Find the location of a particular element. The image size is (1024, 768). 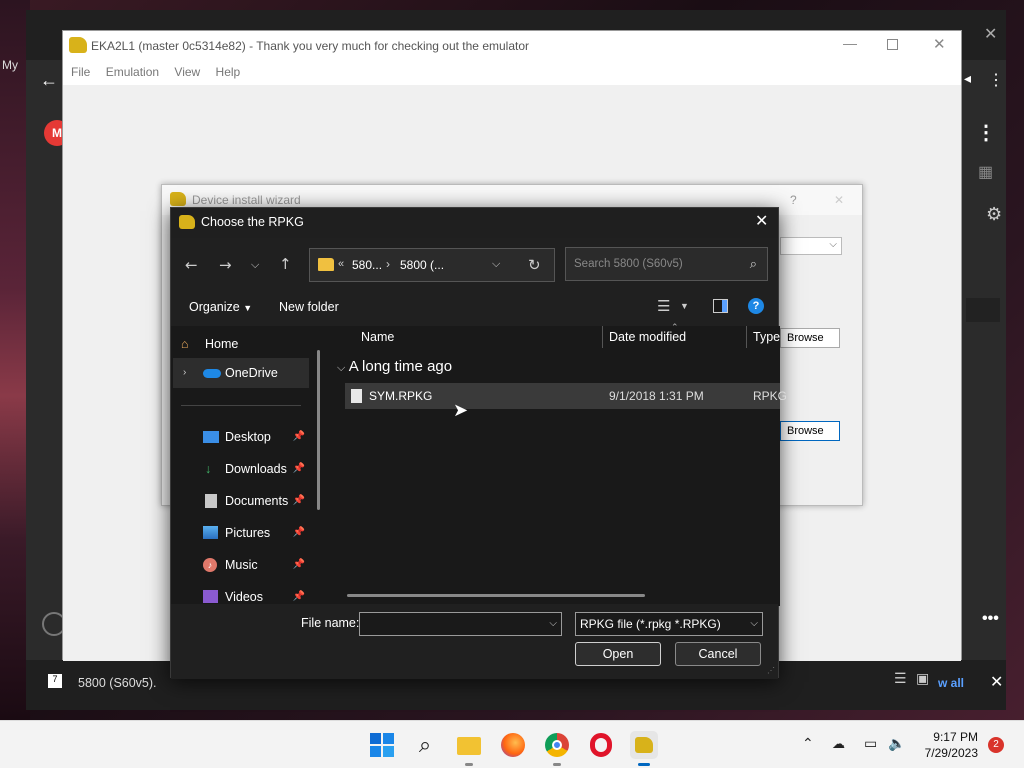

menu-emulation: Emulation is located at coordinates (132, 72).